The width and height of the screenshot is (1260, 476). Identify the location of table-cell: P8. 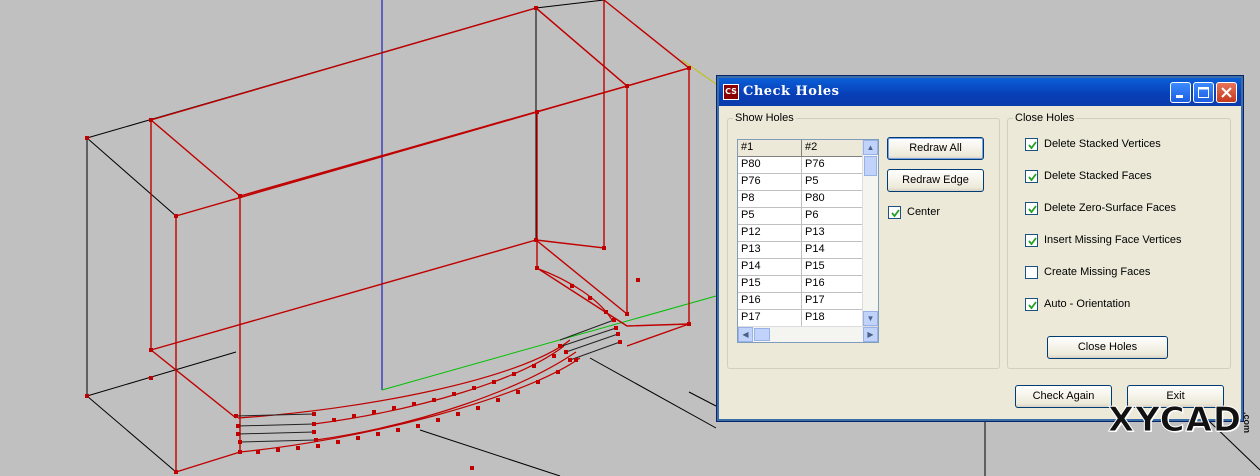
(770, 199).